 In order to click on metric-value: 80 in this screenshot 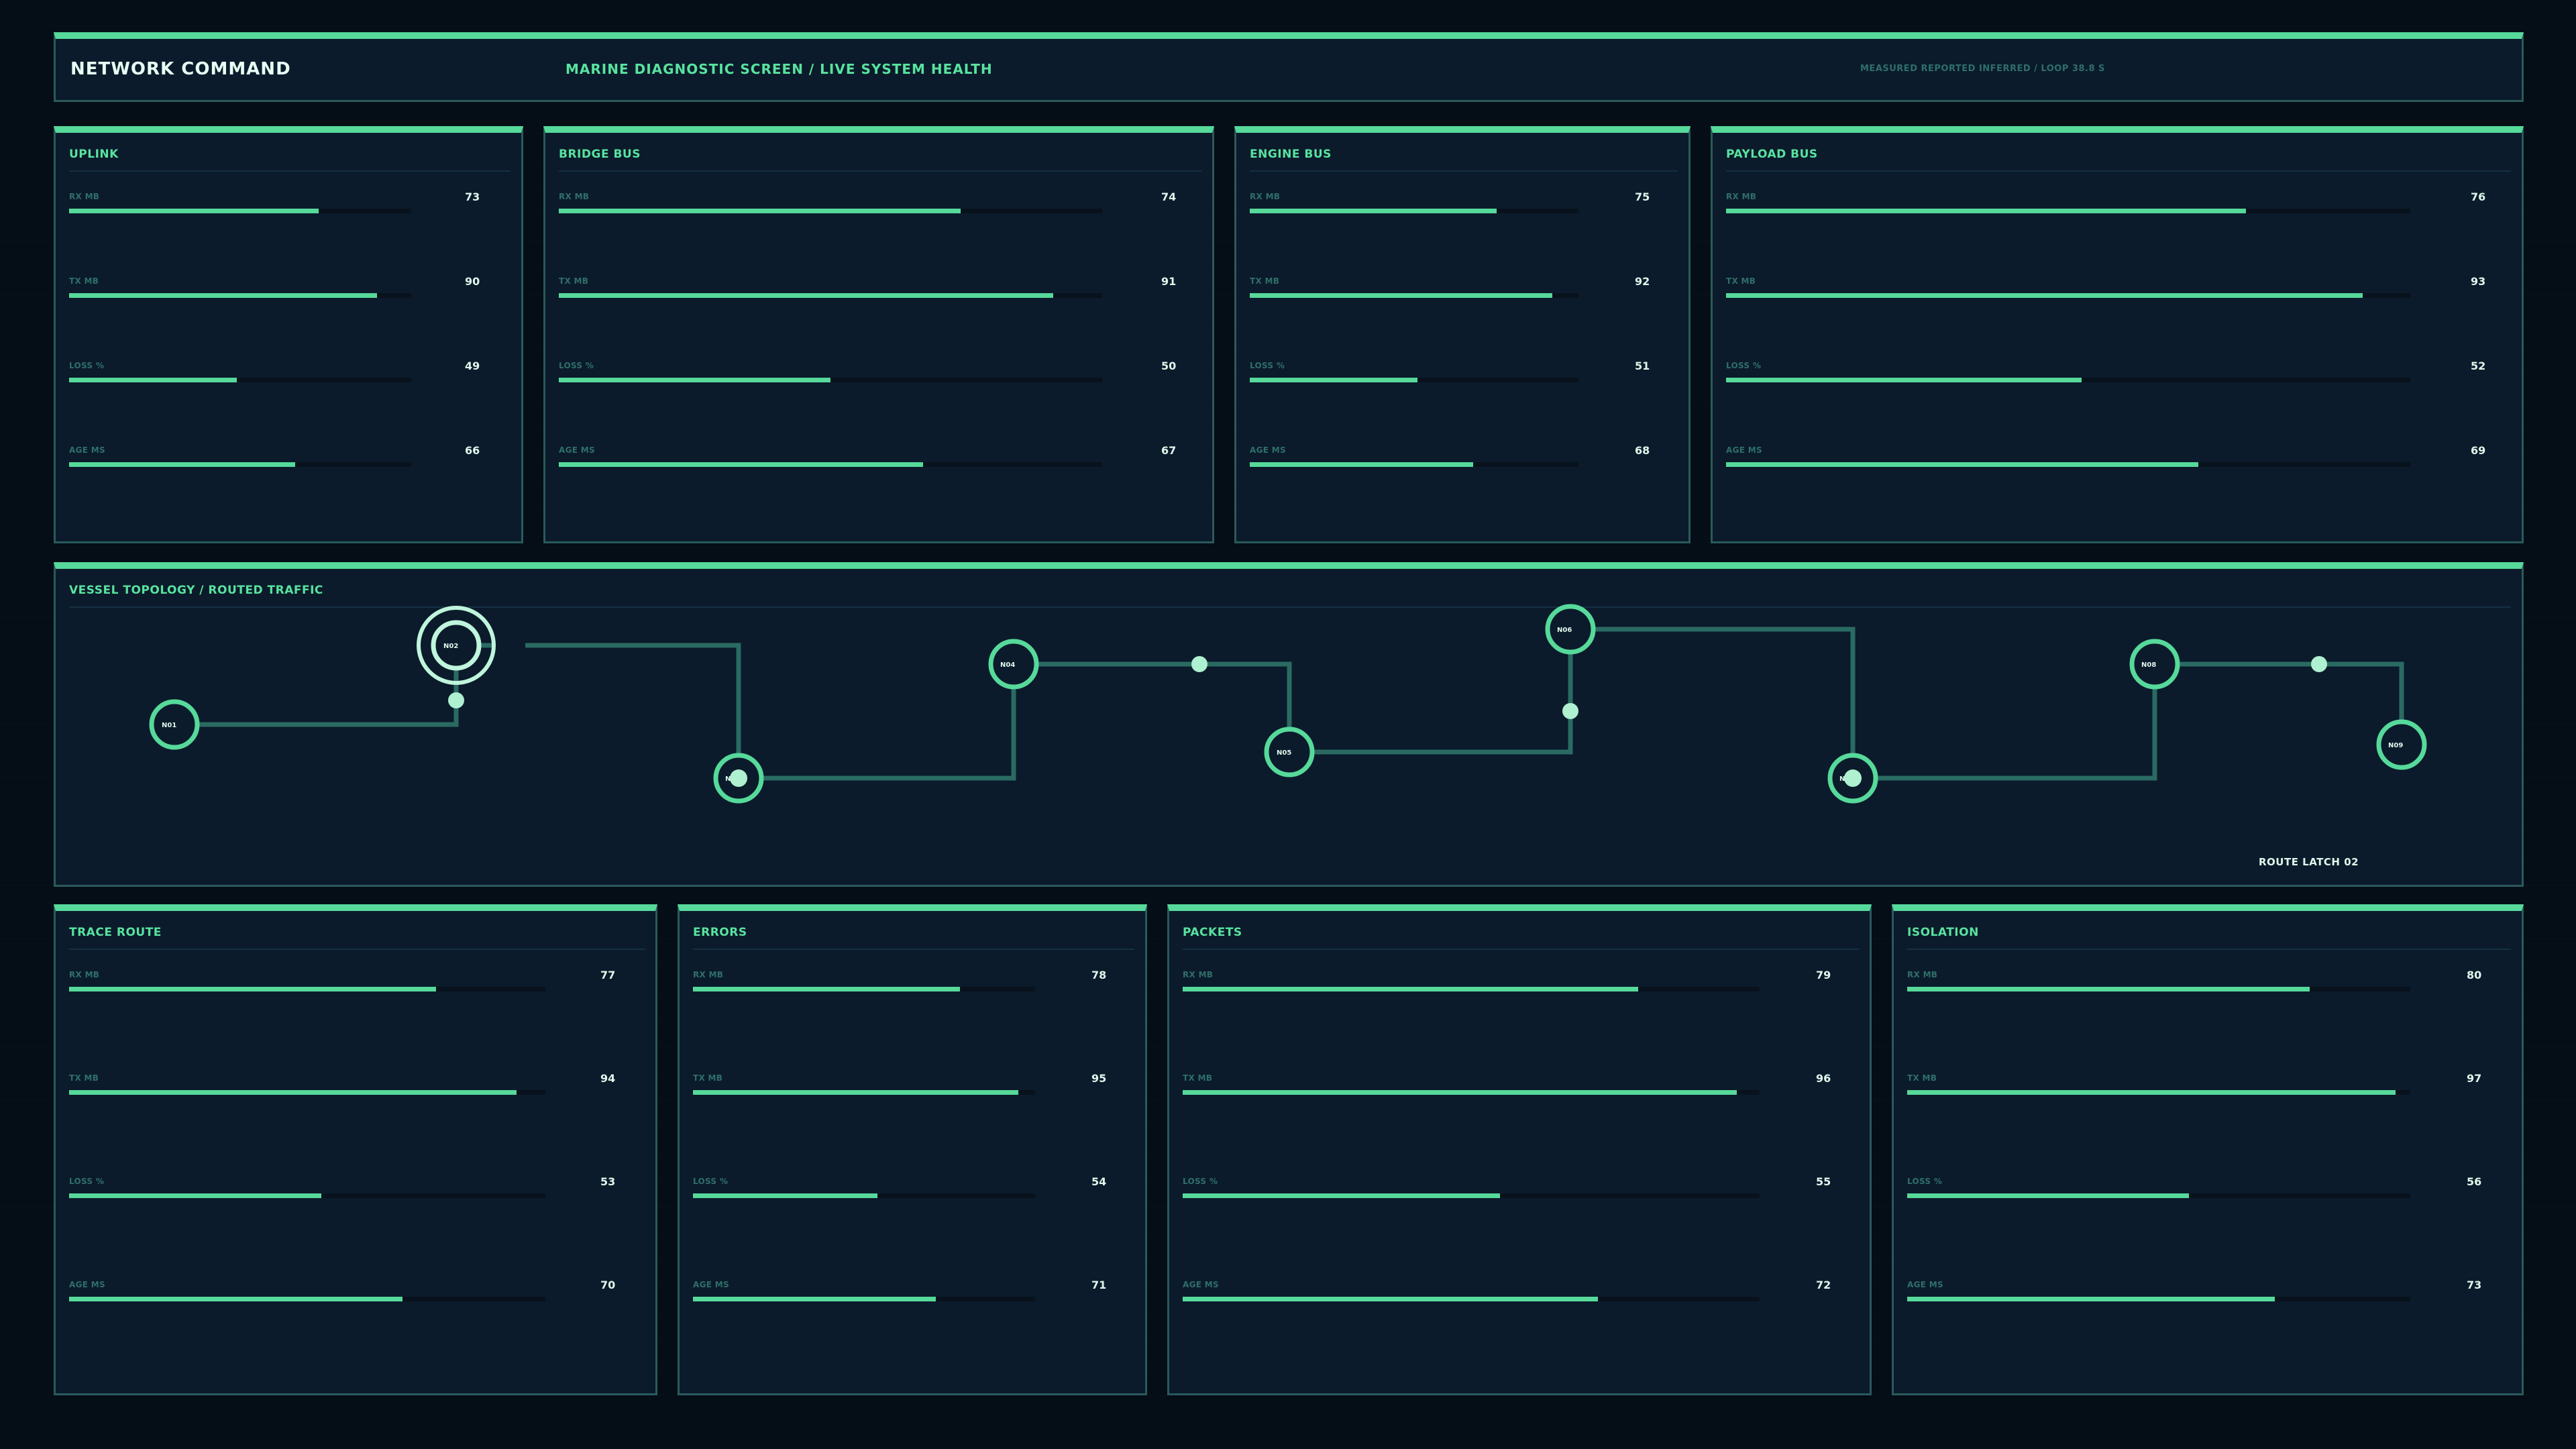, I will do `click(2474, 975)`.